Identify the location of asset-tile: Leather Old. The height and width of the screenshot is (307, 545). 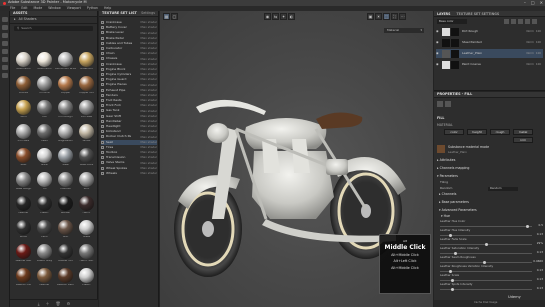
(23, 277).